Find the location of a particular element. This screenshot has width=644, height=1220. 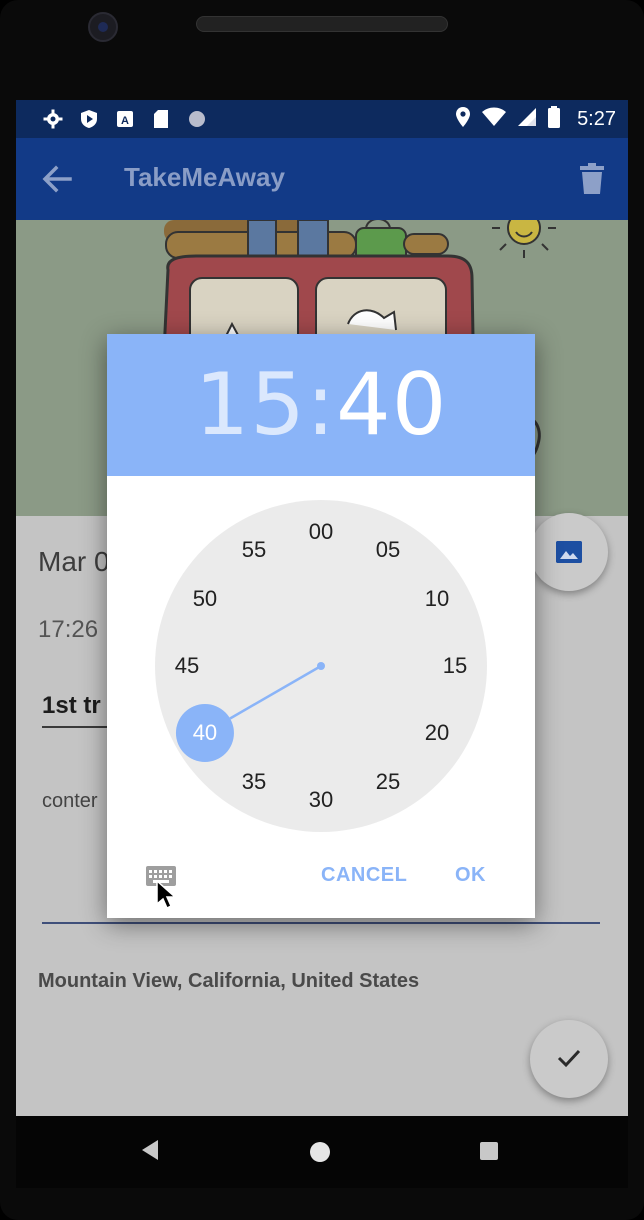

nav-recents-icon is located at coordinates (489, 1151).